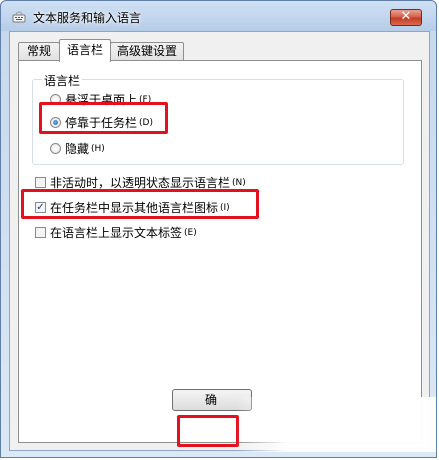 This screenshot has width=439, height=460. I want to click on keyboard-app-icon, so click(19, 17).